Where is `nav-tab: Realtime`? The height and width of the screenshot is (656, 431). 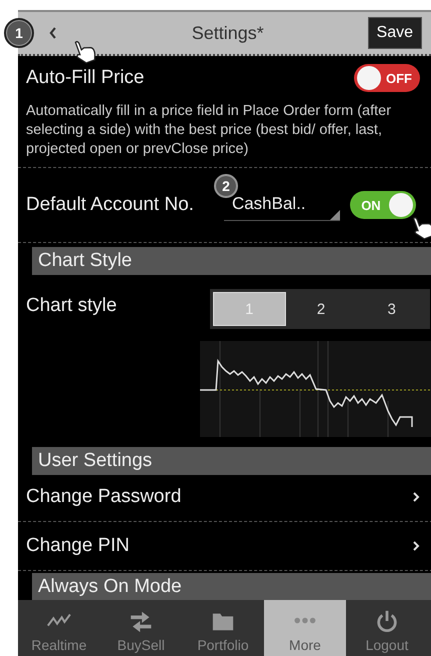
nav-tab: Realtime is located at coordinates (59, 628).